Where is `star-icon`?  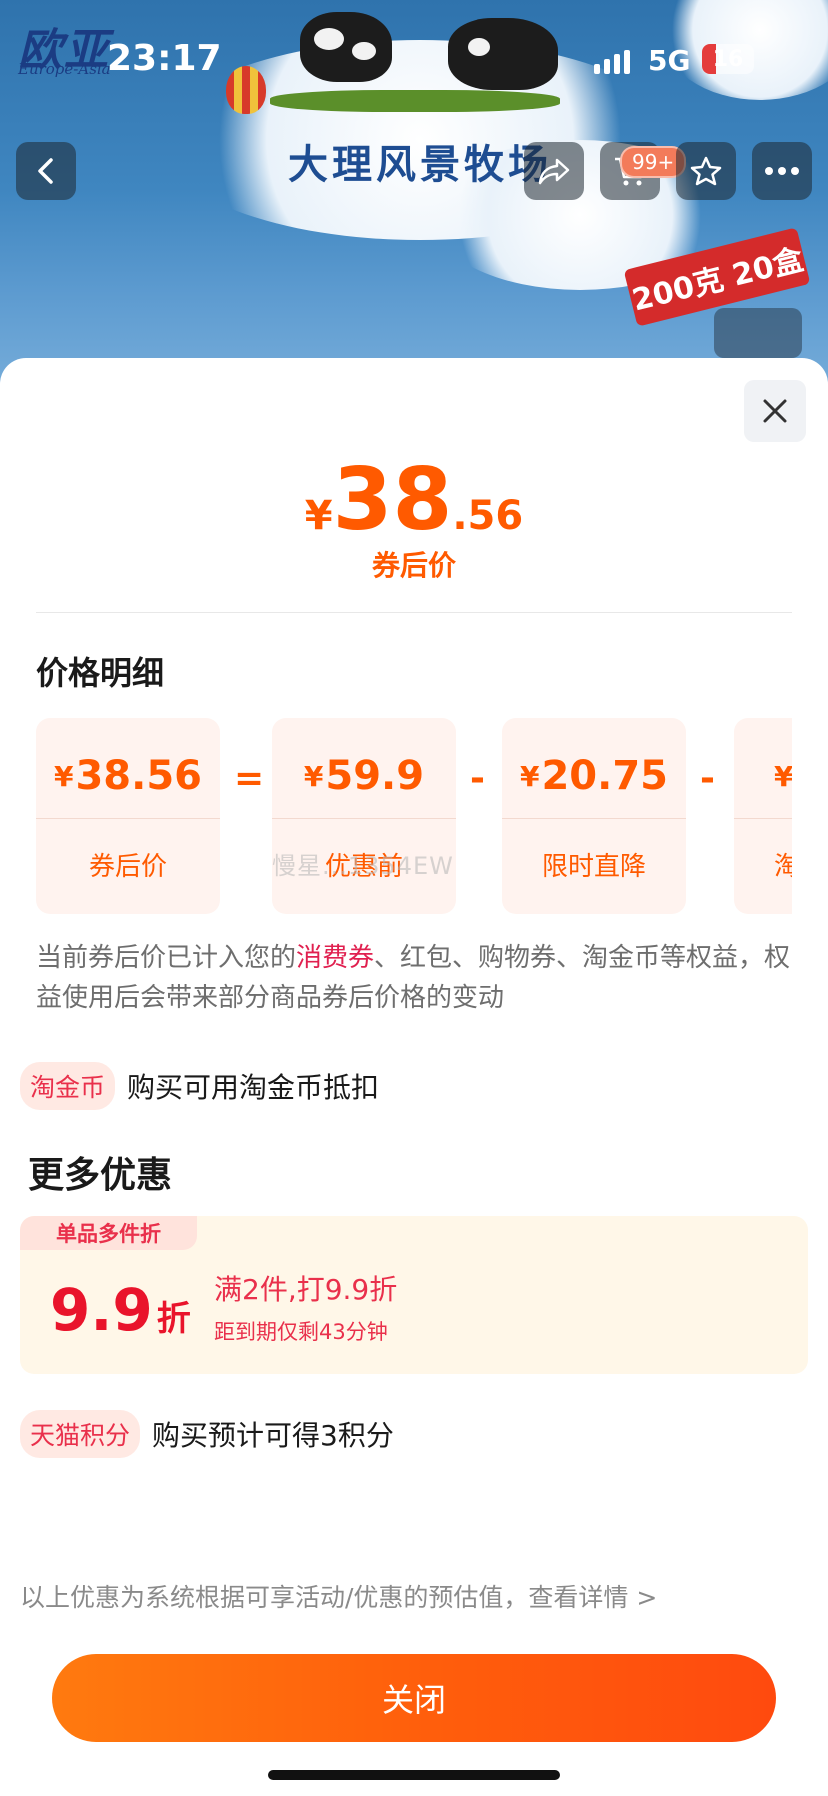
star-icon is located at coordinates (706, 171).